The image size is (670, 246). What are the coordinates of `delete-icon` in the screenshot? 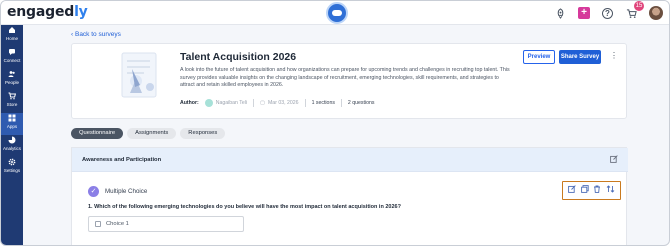 It's located at (597, 190).